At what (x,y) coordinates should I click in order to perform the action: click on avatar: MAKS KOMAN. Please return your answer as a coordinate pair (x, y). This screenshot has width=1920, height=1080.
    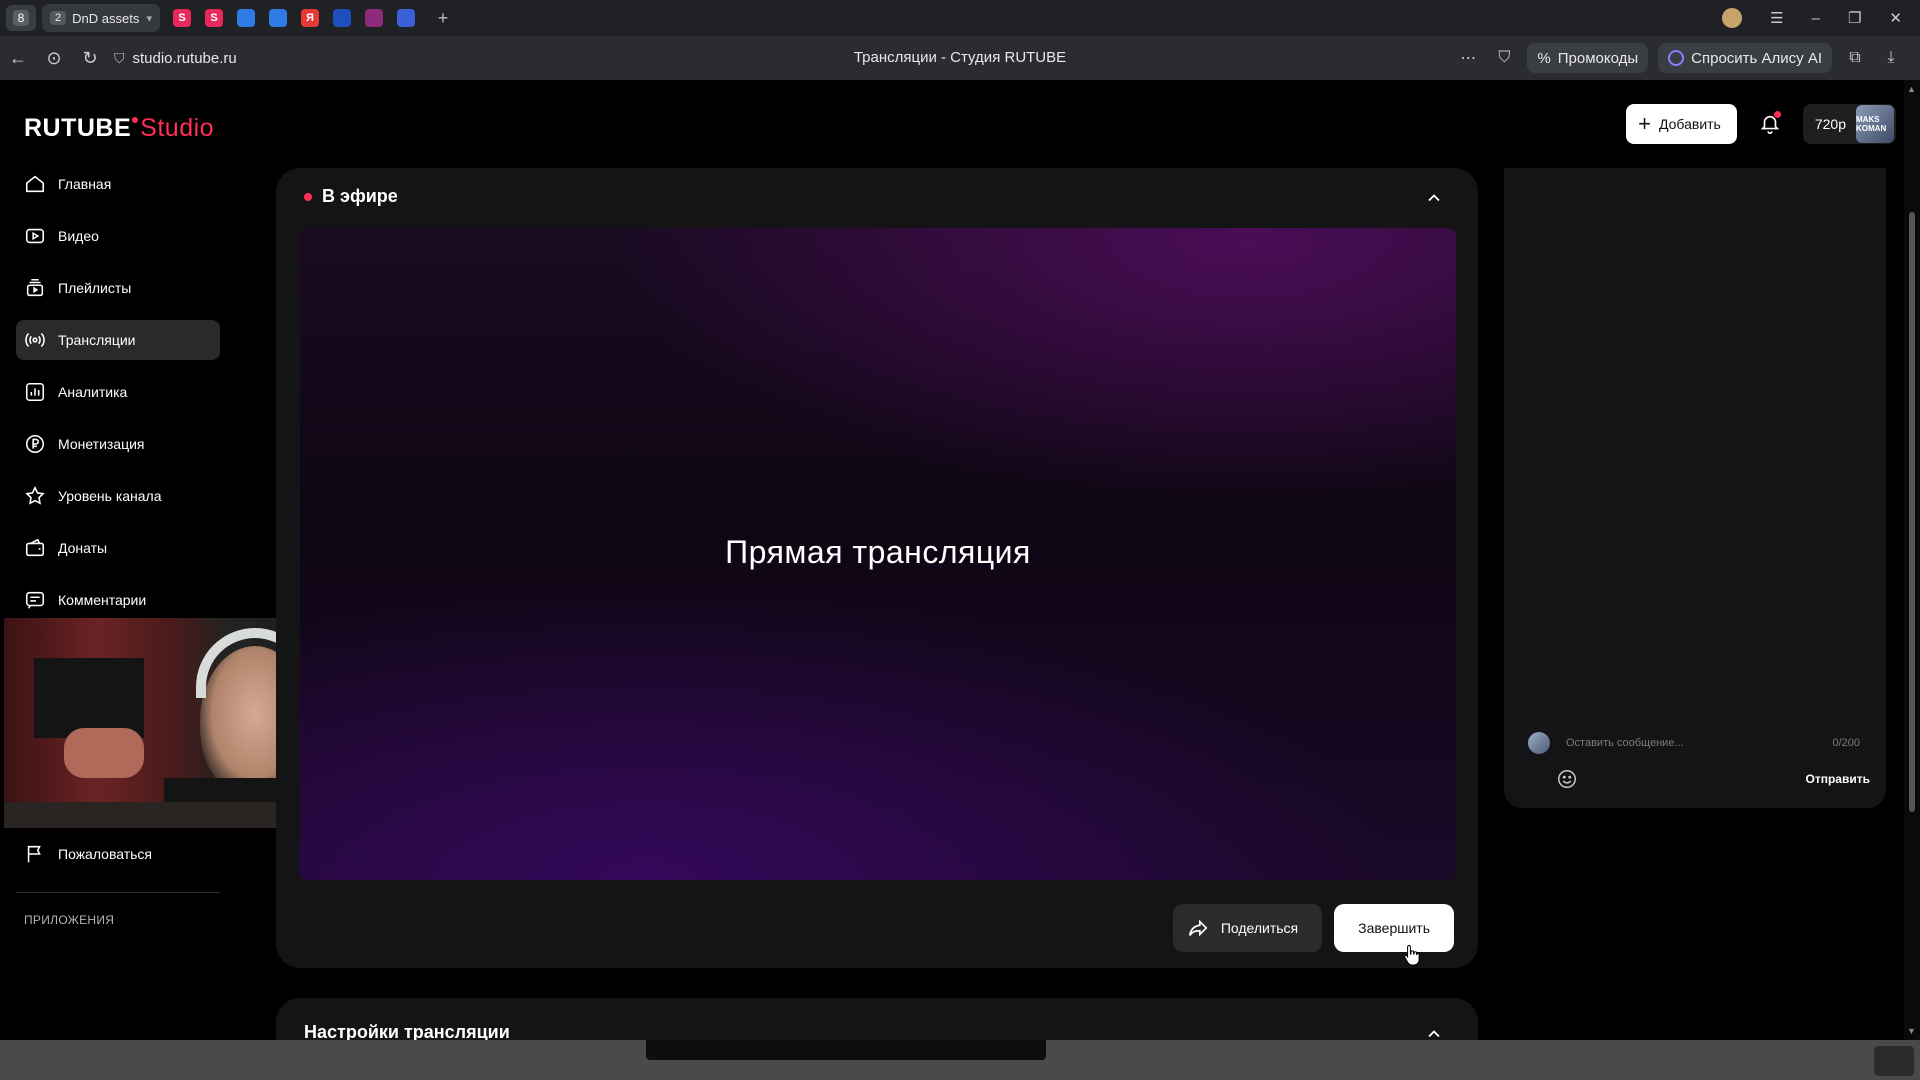
    Looking at the image, I should click on (1875, 124).